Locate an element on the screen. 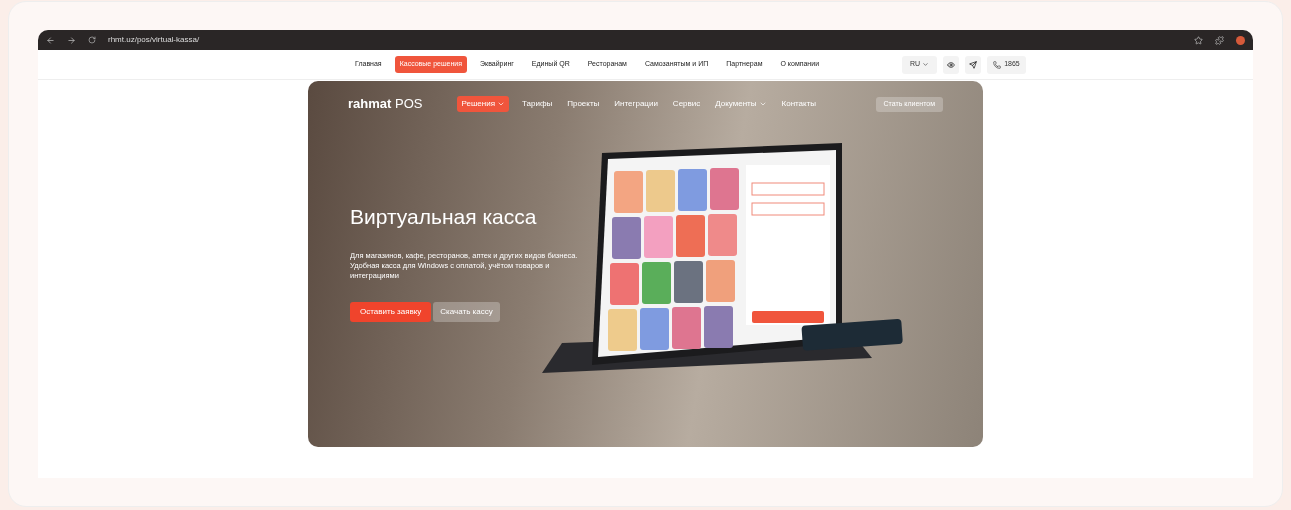 This screenshot has width=1291, height=510. caret-icon is located at coordinates (926, 64).